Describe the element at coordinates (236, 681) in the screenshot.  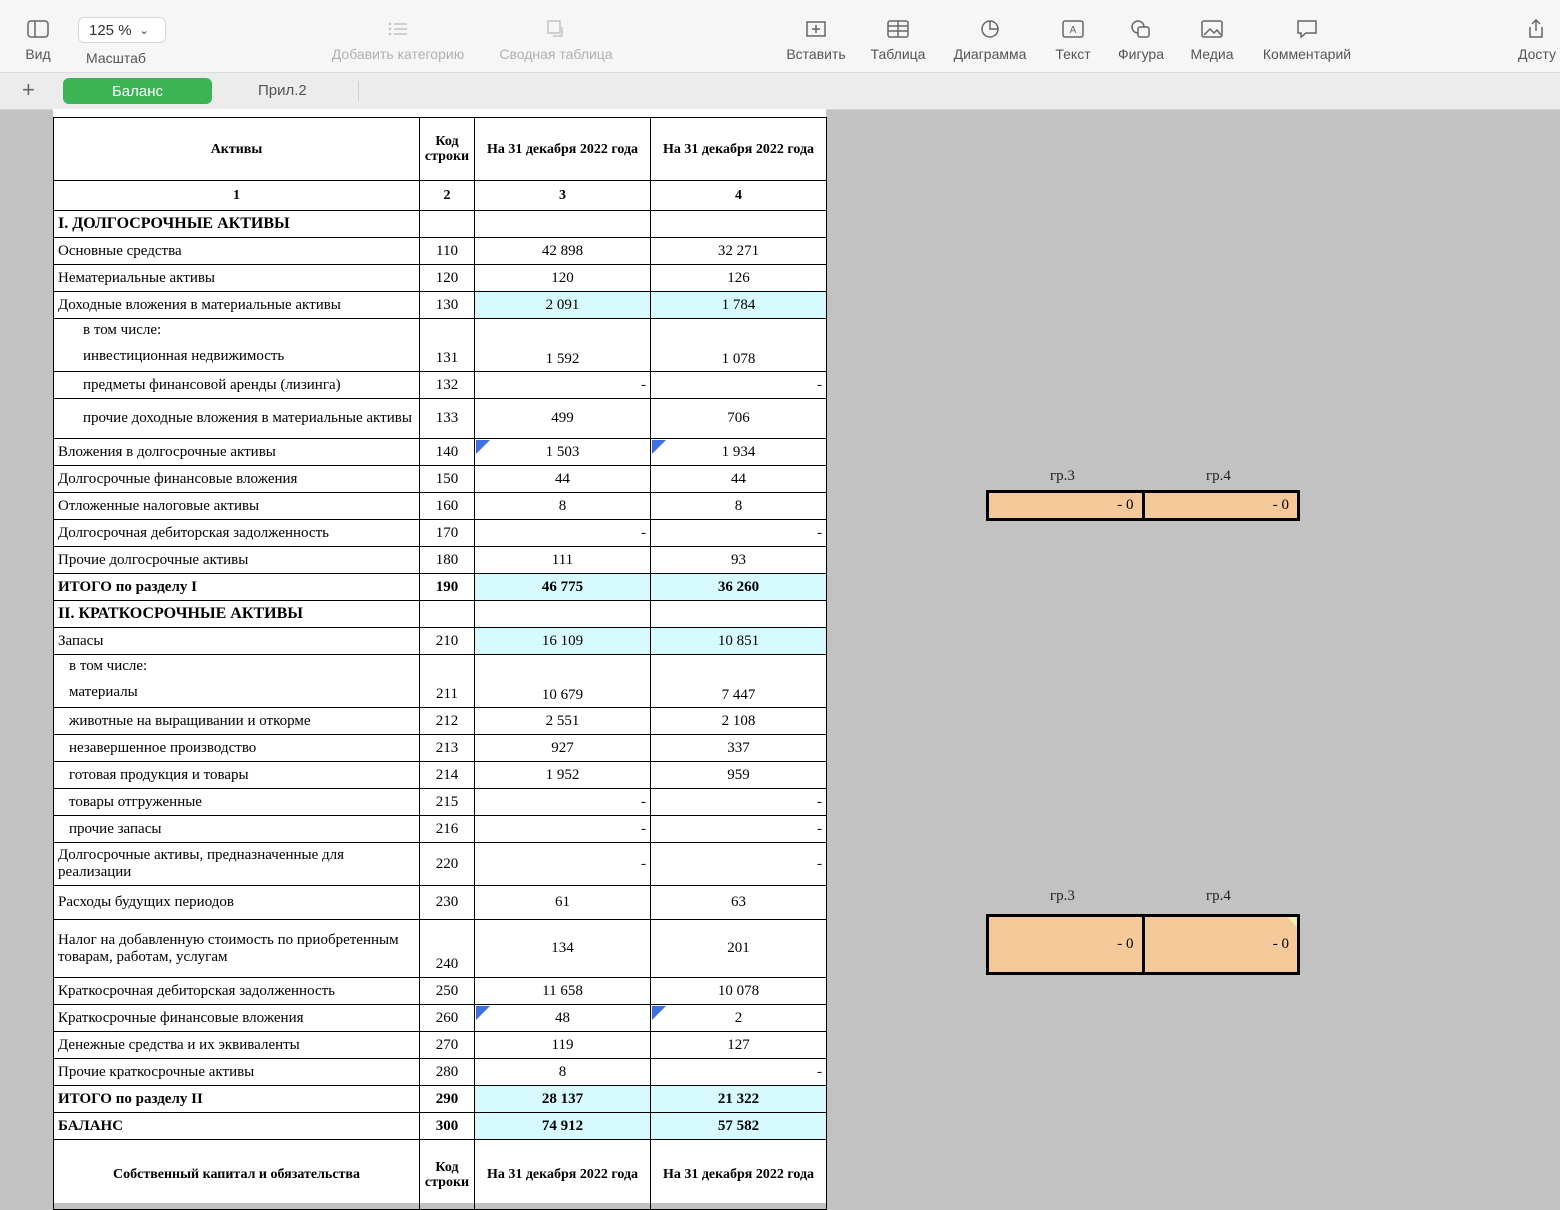
I see `row-label: в том числе: материалы` at that location.